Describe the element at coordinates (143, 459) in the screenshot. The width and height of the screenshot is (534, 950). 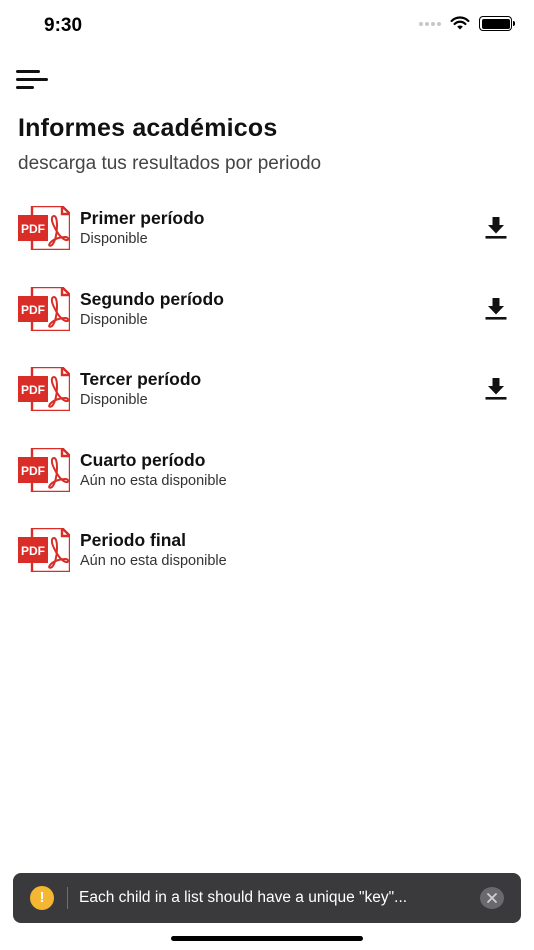
I see `report-title: Cuarto período` at that location.